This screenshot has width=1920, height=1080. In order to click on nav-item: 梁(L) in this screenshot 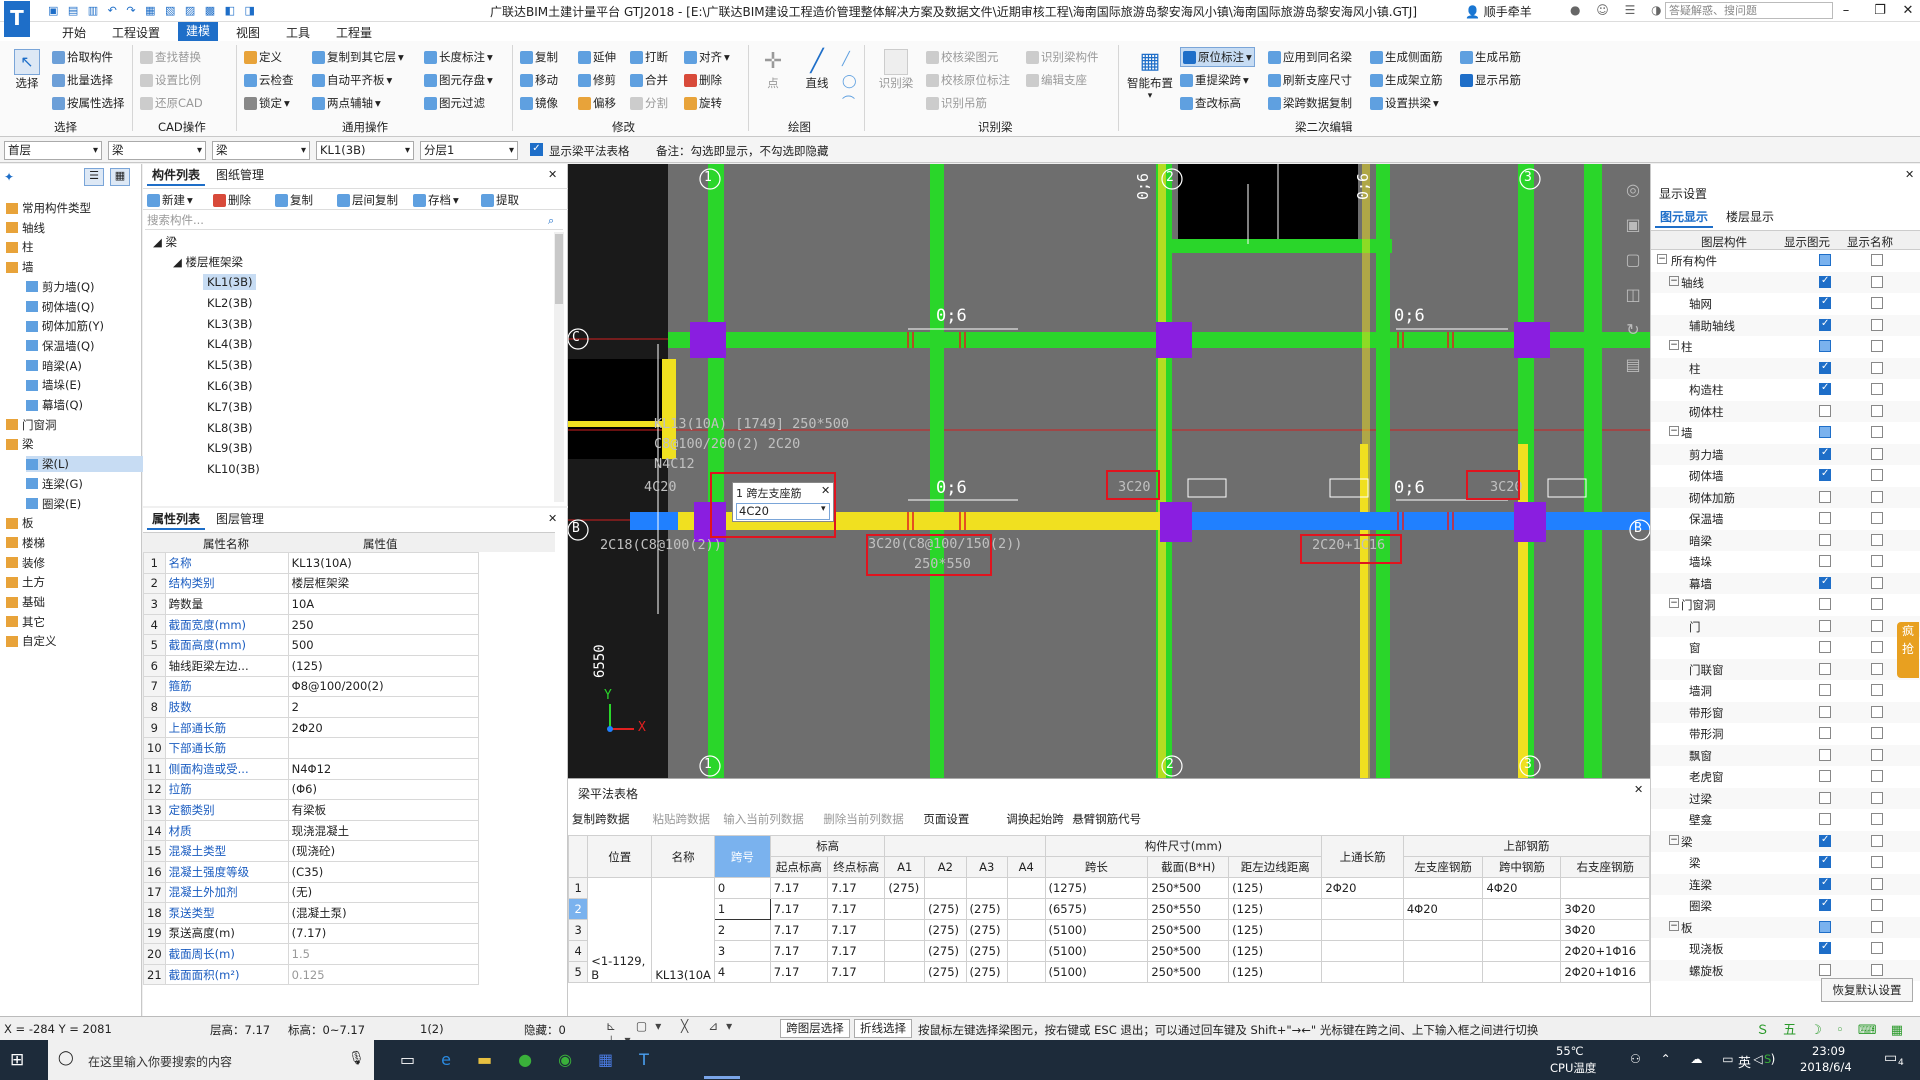, I will do `click(85, 464)`.